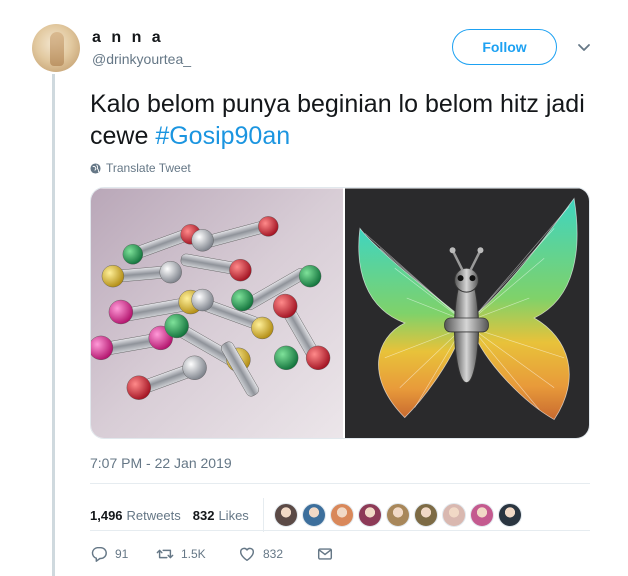 The image size is (628, 576). Describe the element at coordinates (504, 47) in the screenshot. I see `follow-button: Follow` at that location.